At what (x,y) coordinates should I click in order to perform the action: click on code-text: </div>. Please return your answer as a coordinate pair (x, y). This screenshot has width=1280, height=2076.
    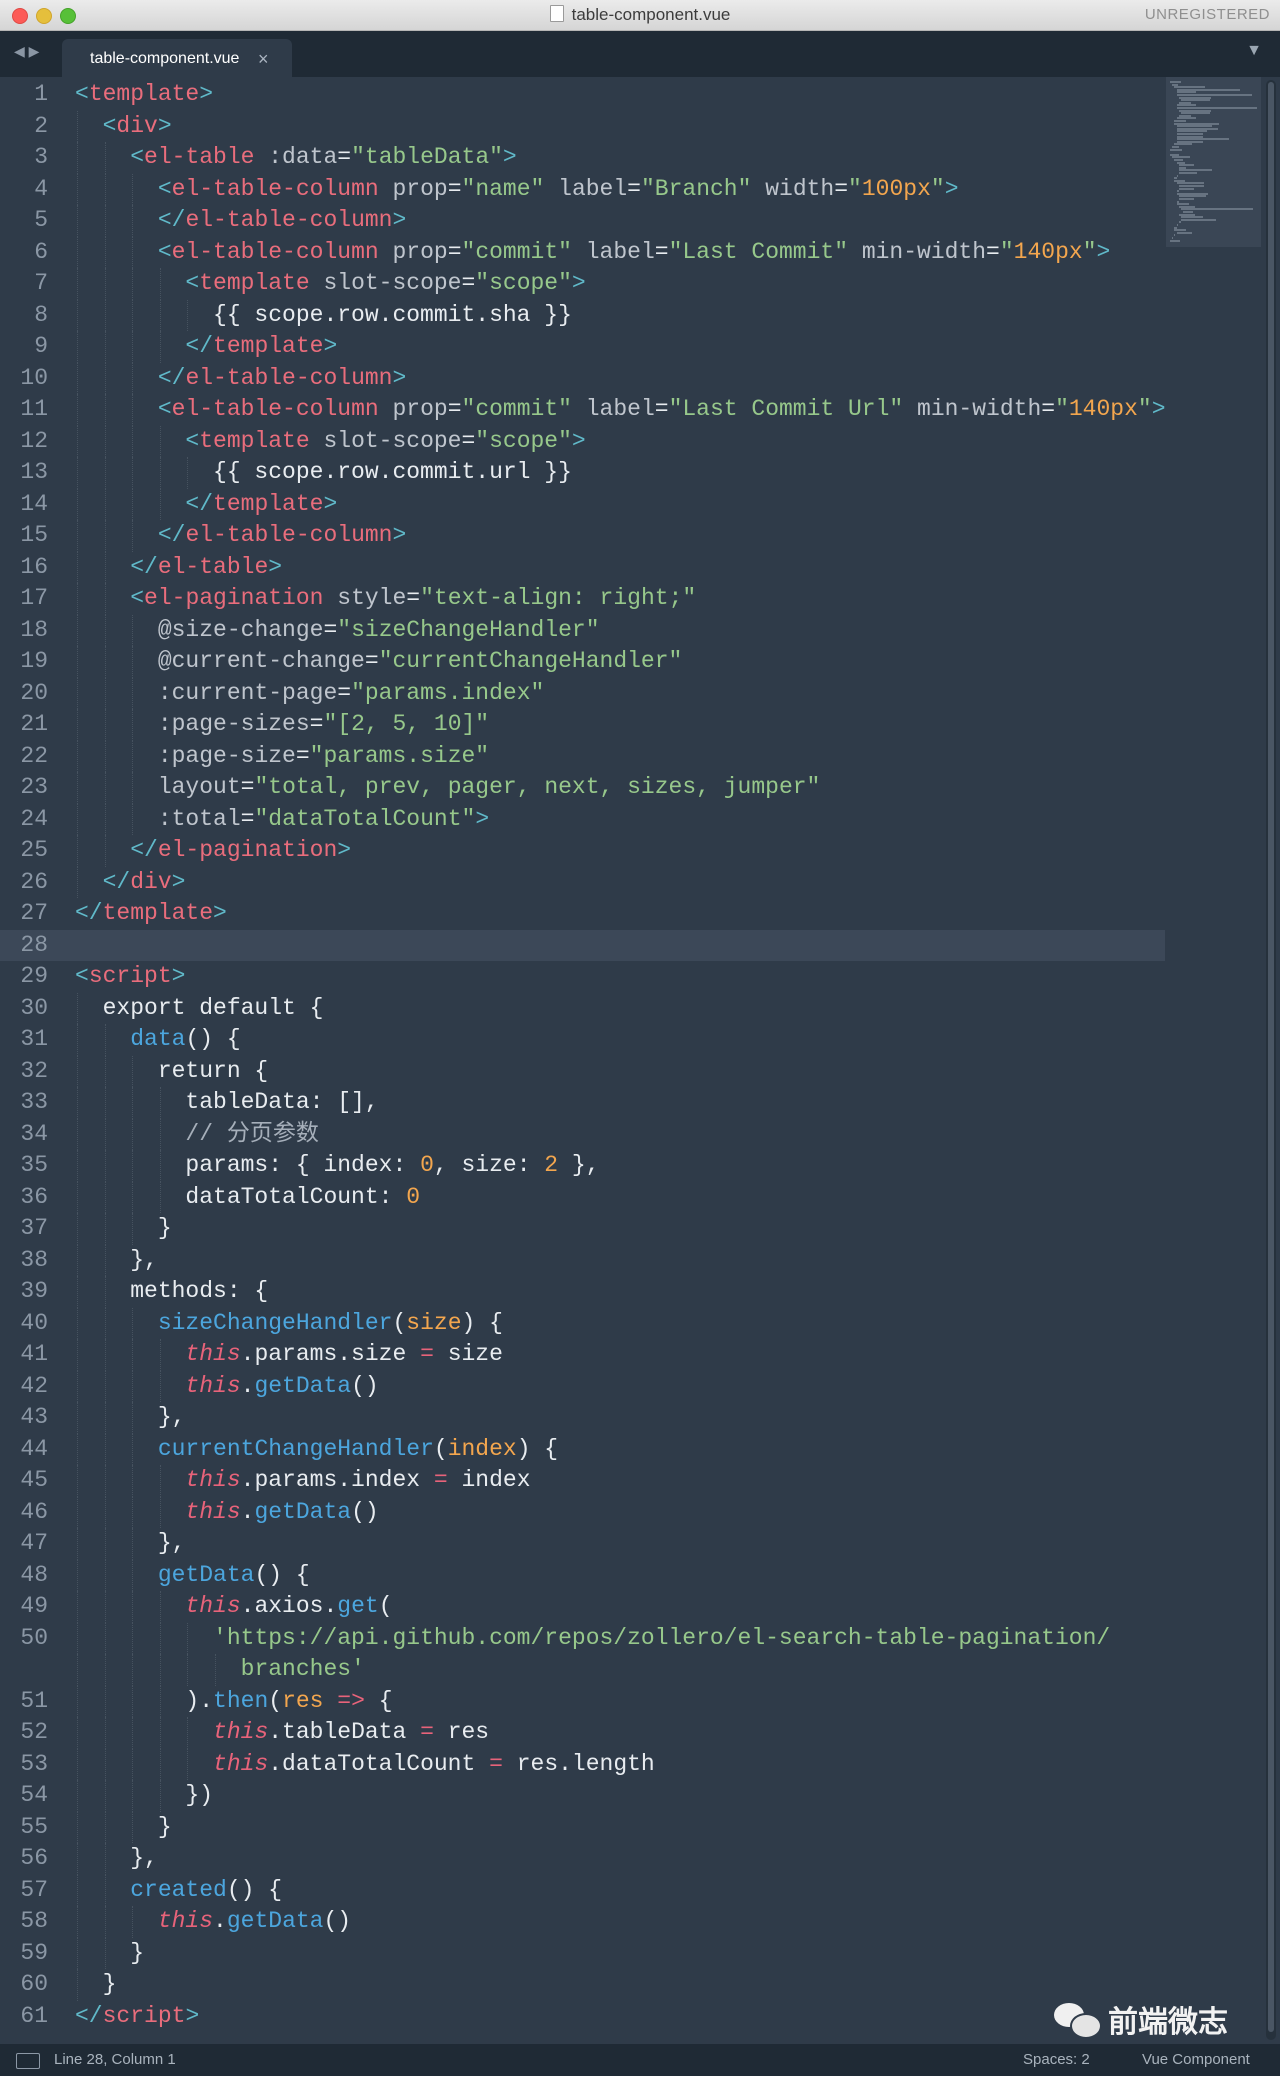
    Looking at the image, I should click on (130, 883).